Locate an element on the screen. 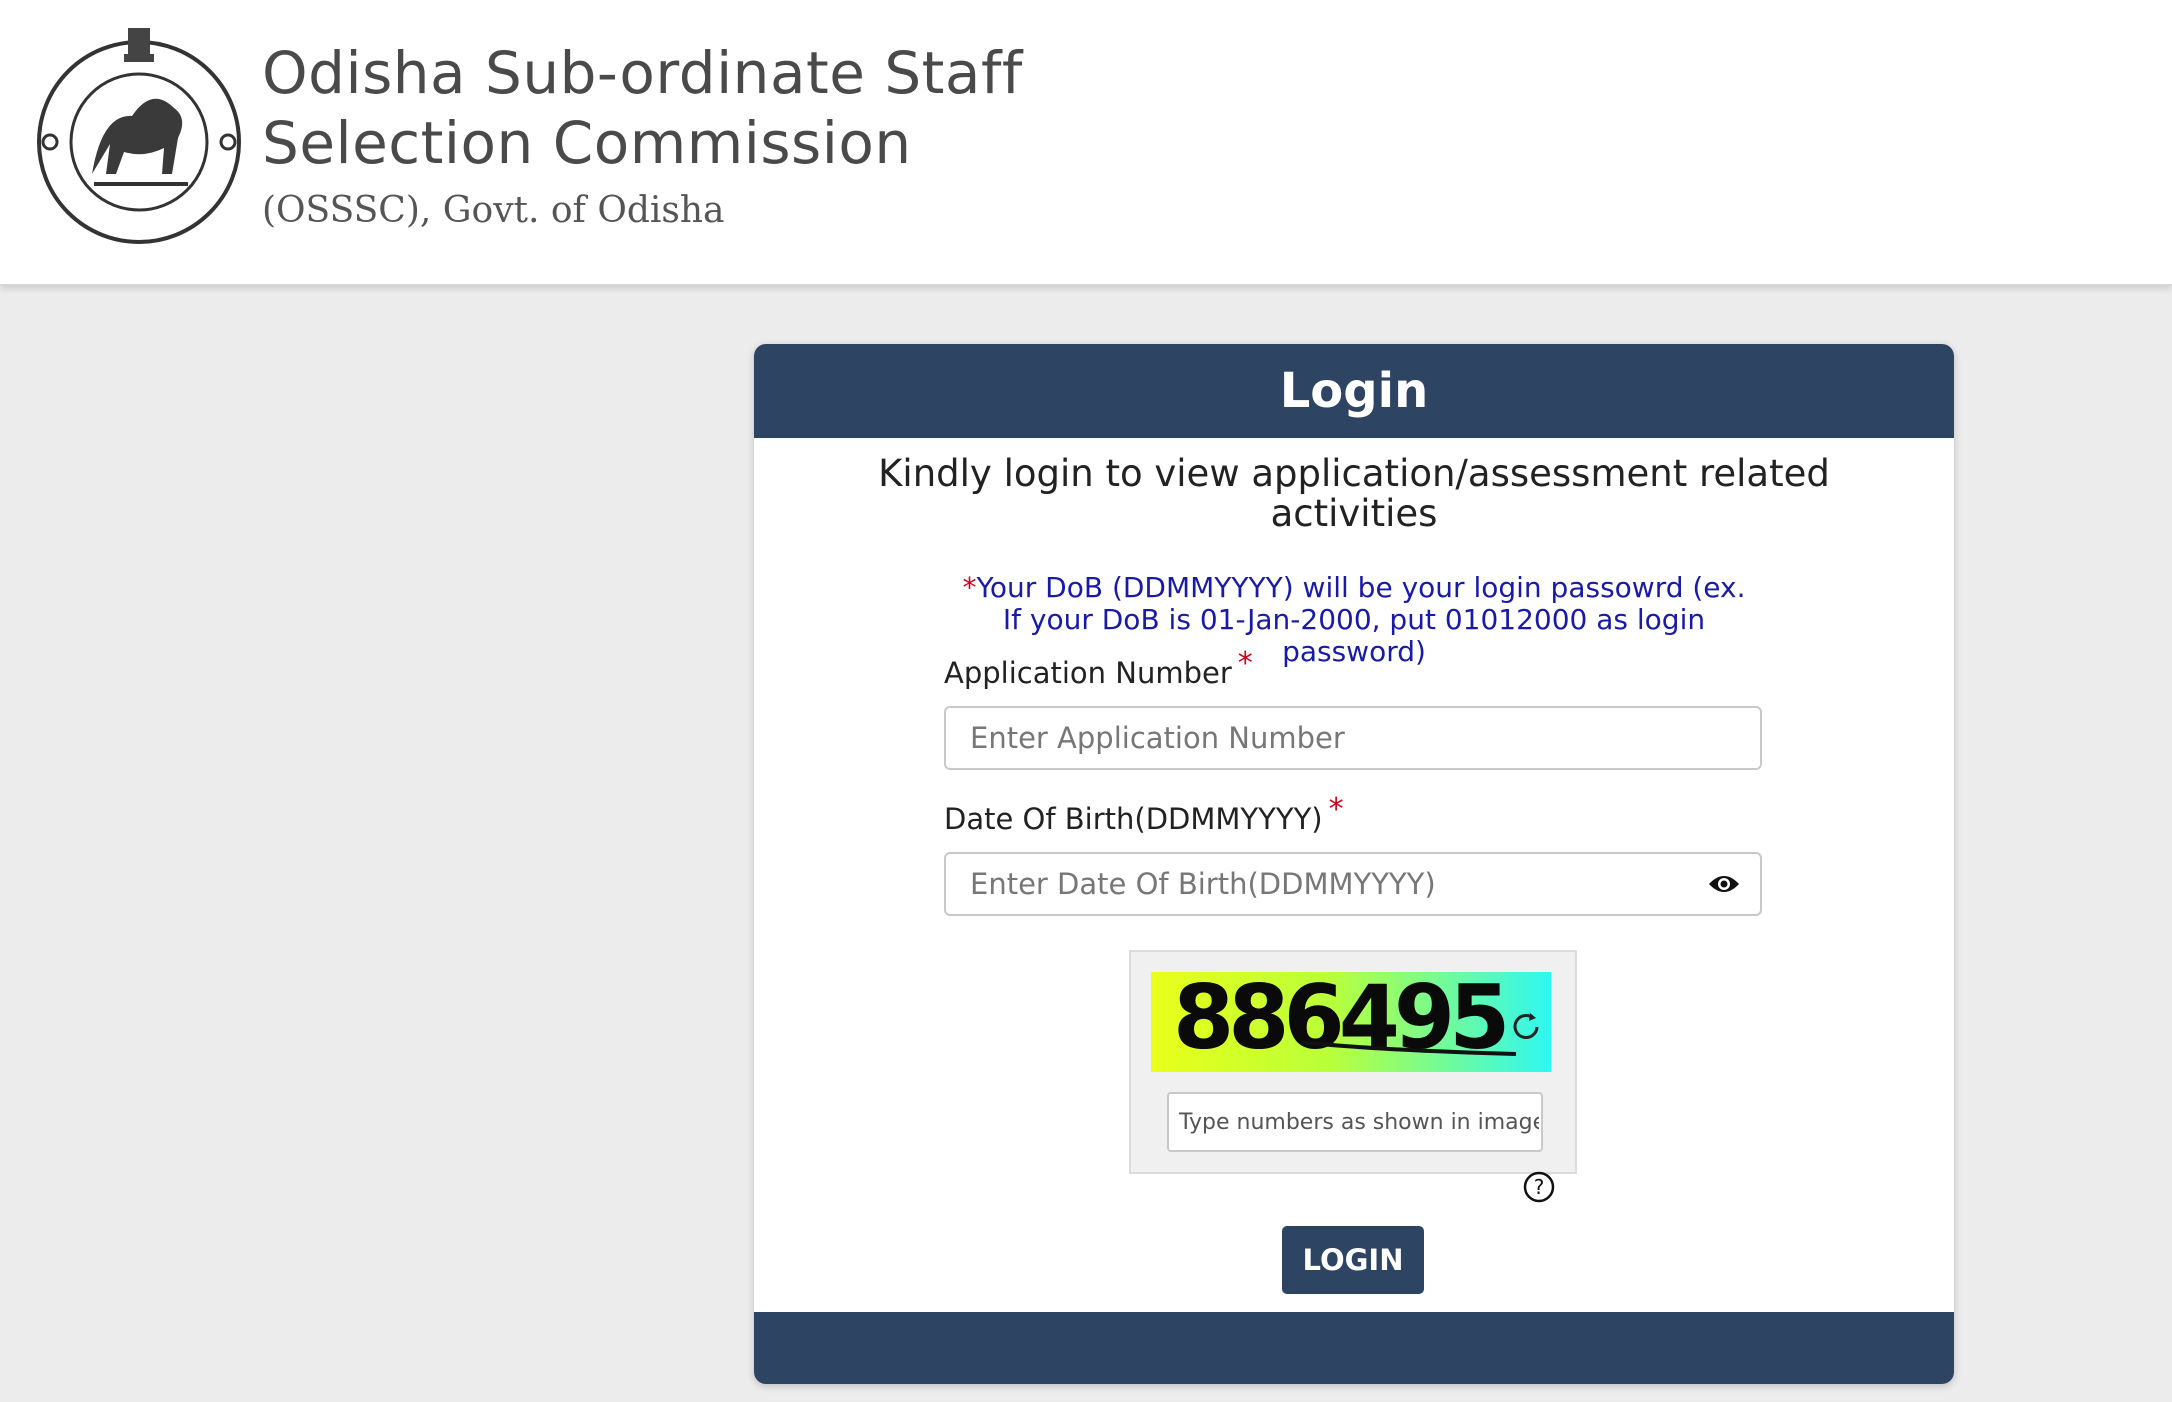 The height and width of the screenshot is (1402, 2172). login-card-title: Login is located at coordinates (1354, 391).